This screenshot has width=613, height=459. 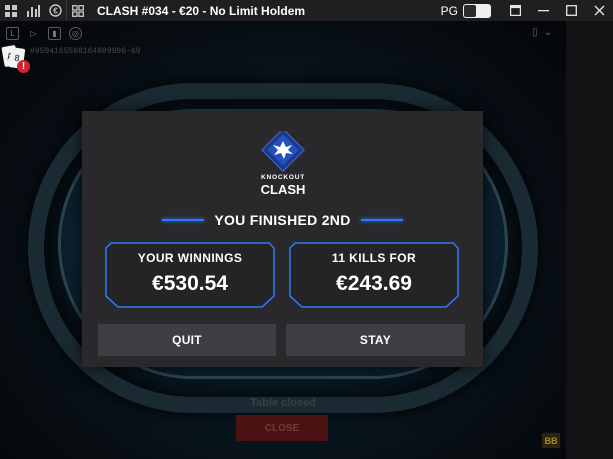 What do you see at coordinates (190, 283) in the screenshot?
I see `winnings-value: €530.54` at bounding box center [190, 283].